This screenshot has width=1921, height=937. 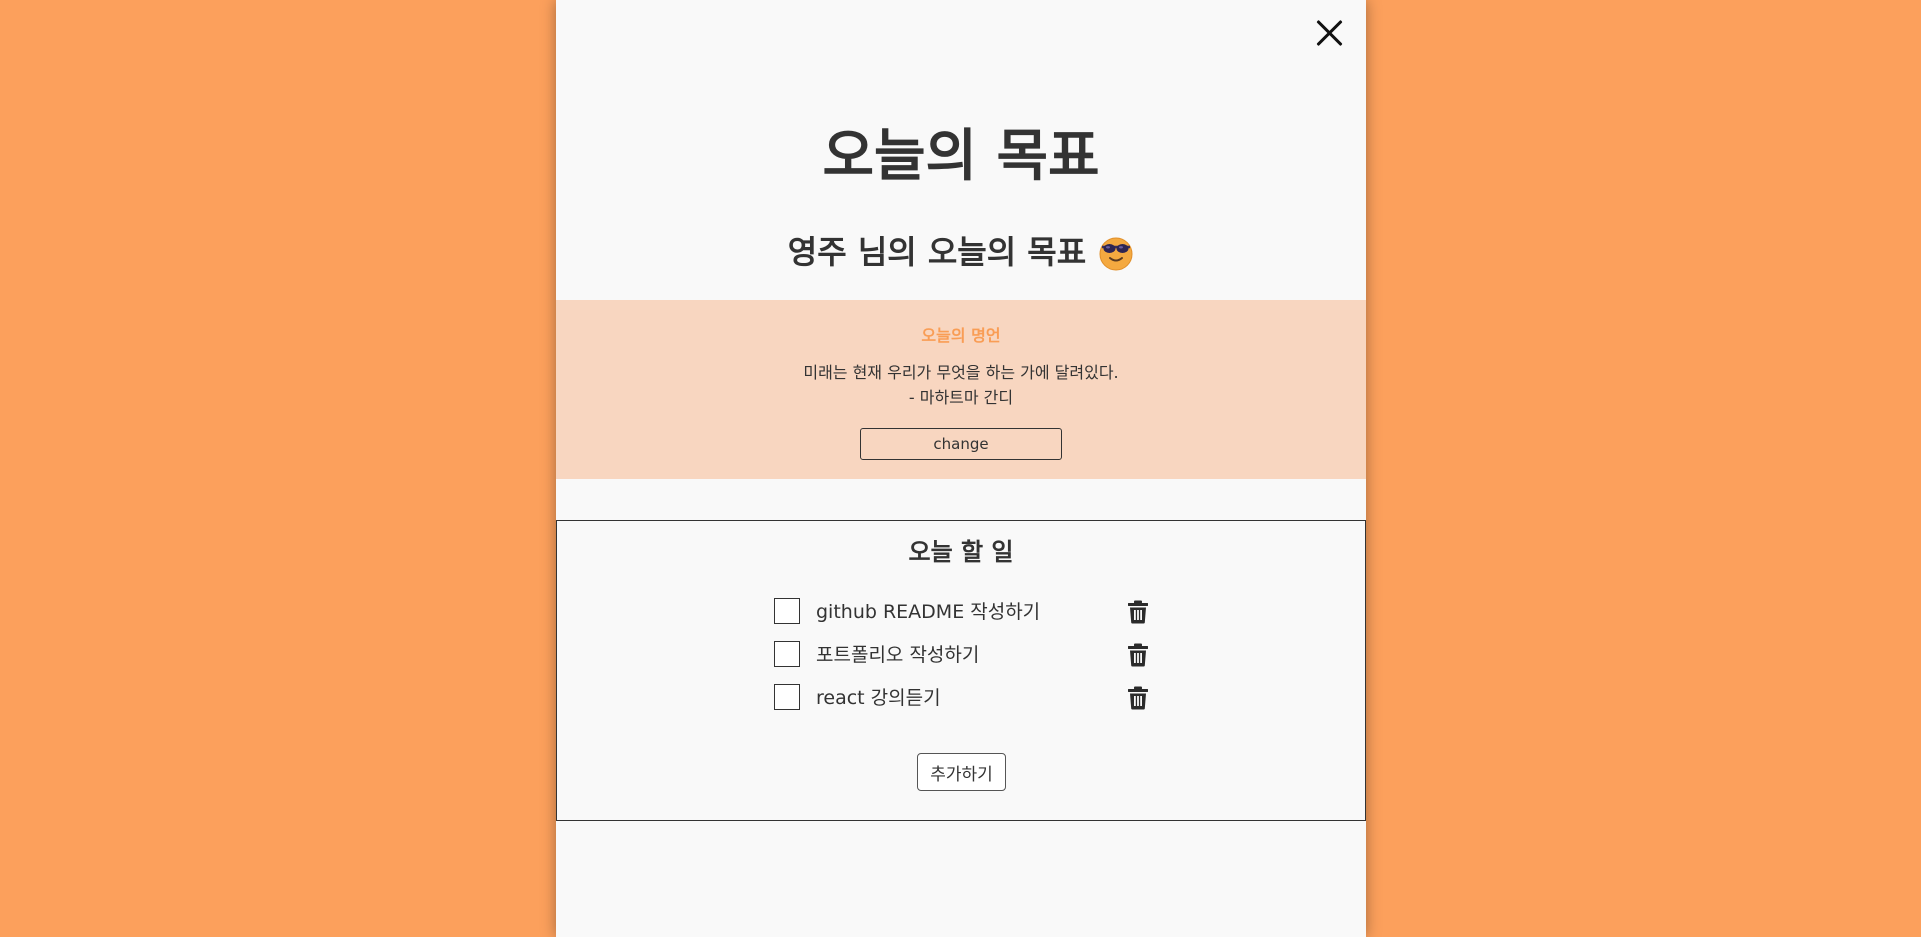 I want to click on quote-text: 미래는 현재 우리가 무엇을 하는 가에 달려있다., so click(x=961, y=372).